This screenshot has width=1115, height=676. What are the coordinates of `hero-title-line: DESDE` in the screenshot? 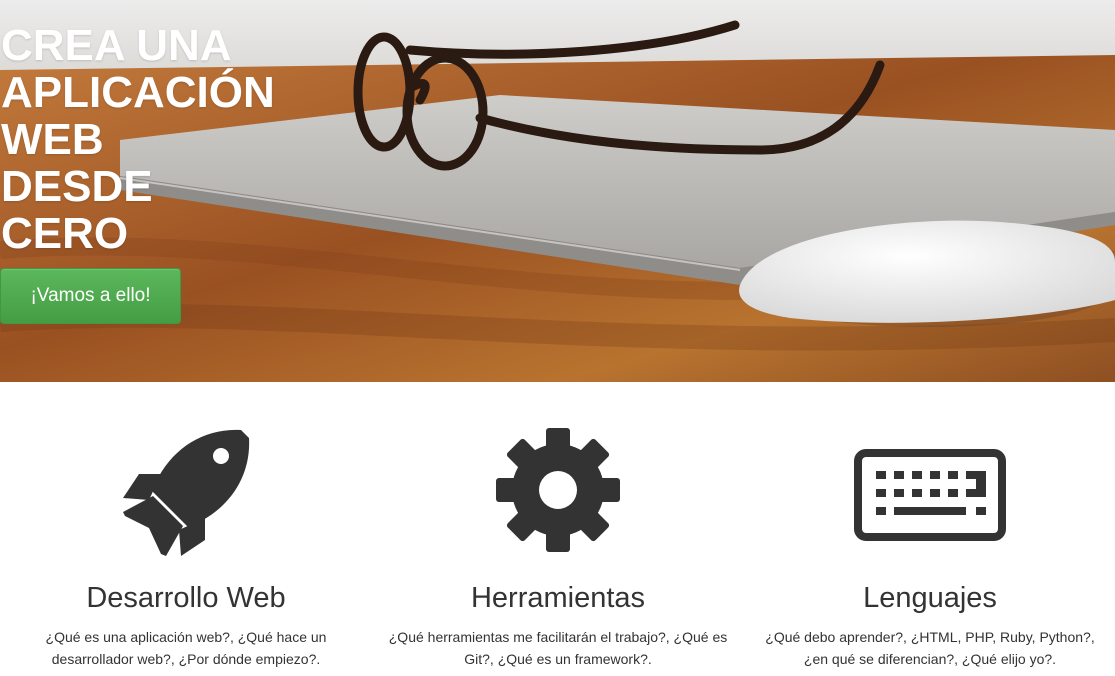 It's located at (77, 186).